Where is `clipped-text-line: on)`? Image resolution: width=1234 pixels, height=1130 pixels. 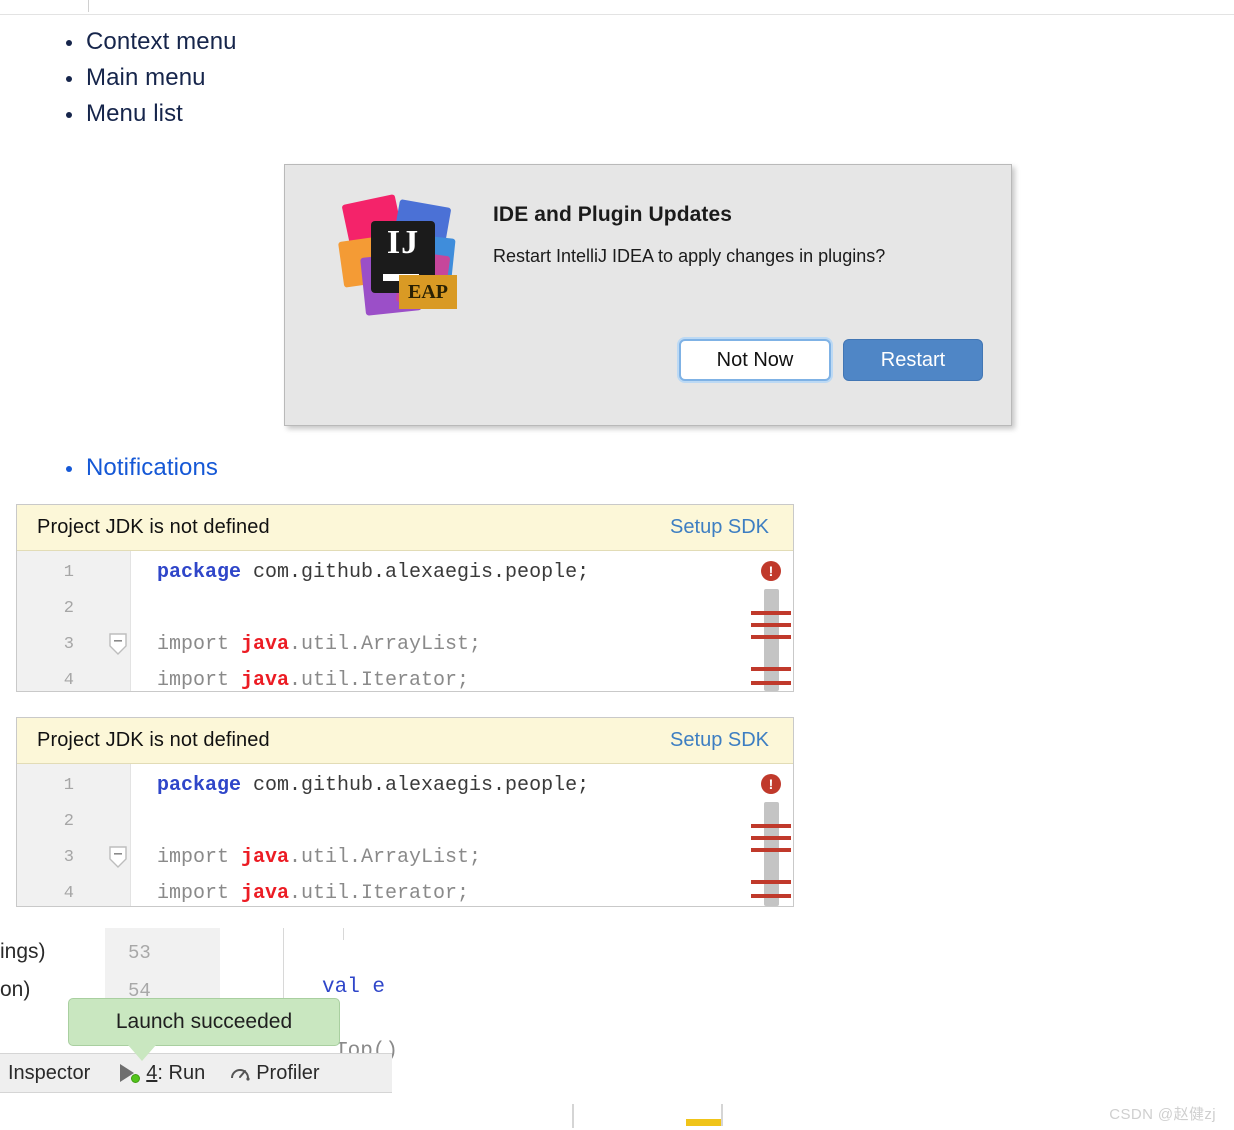
clipped-text-line: on) is located at coordinates (15, 989).